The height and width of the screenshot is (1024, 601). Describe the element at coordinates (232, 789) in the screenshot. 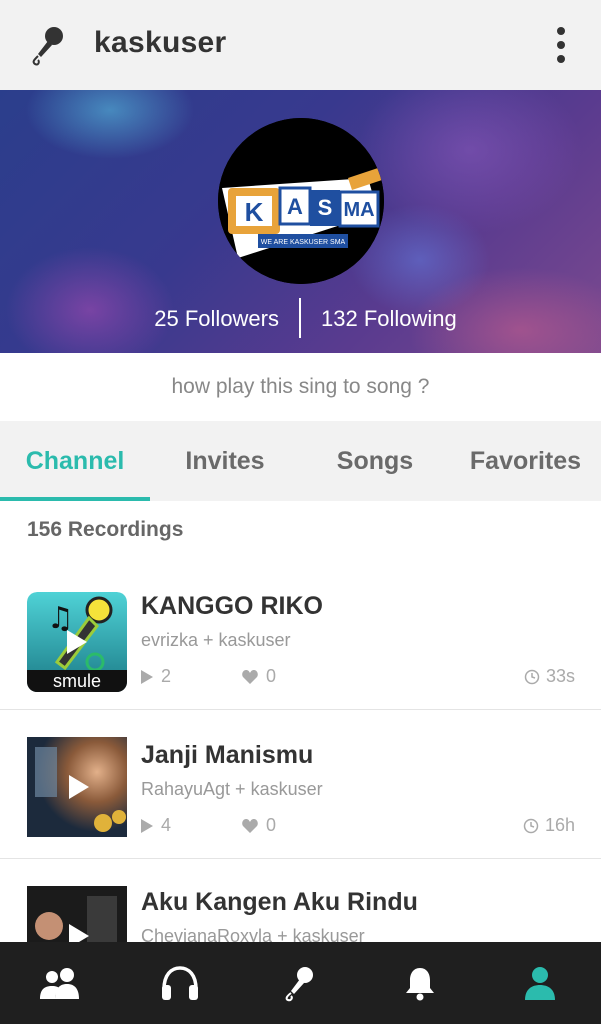

I see `recording-artists: RahayuAgt + kaskuser` at that location.